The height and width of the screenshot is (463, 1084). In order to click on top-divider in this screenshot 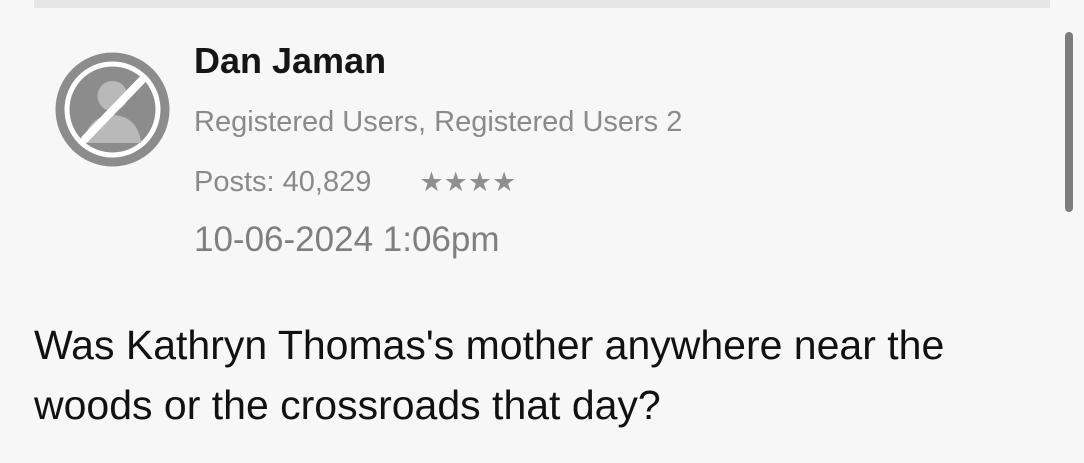, I will do `click(542, 4)`.